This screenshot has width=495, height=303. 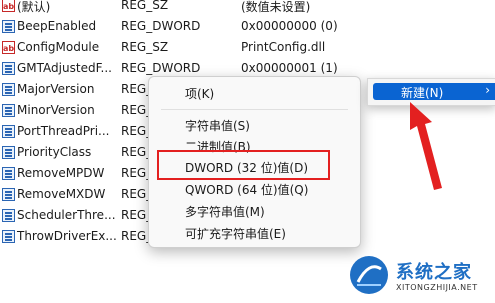 I want to click on highlight-box, so click(x=243, y=165).